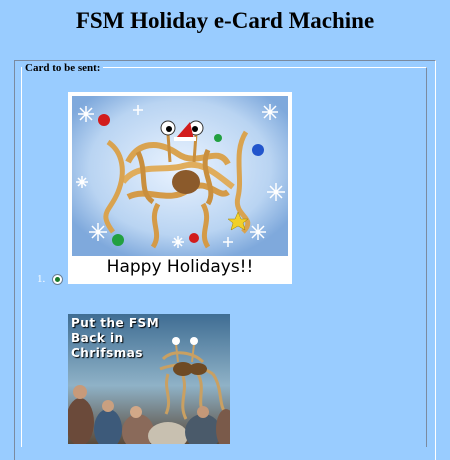  I want to click on radio-selected-dot, so click(57, 279).